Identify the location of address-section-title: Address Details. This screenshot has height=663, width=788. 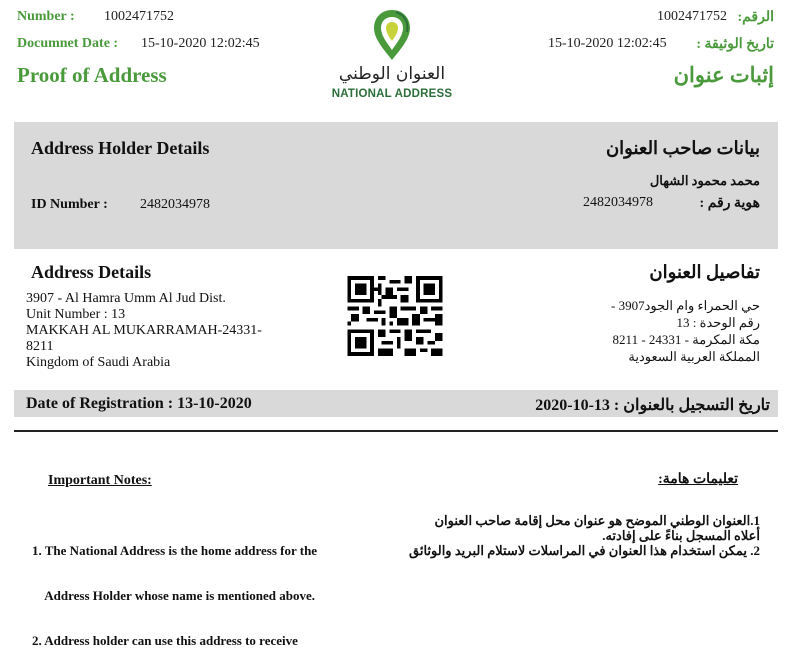
(91, 272).